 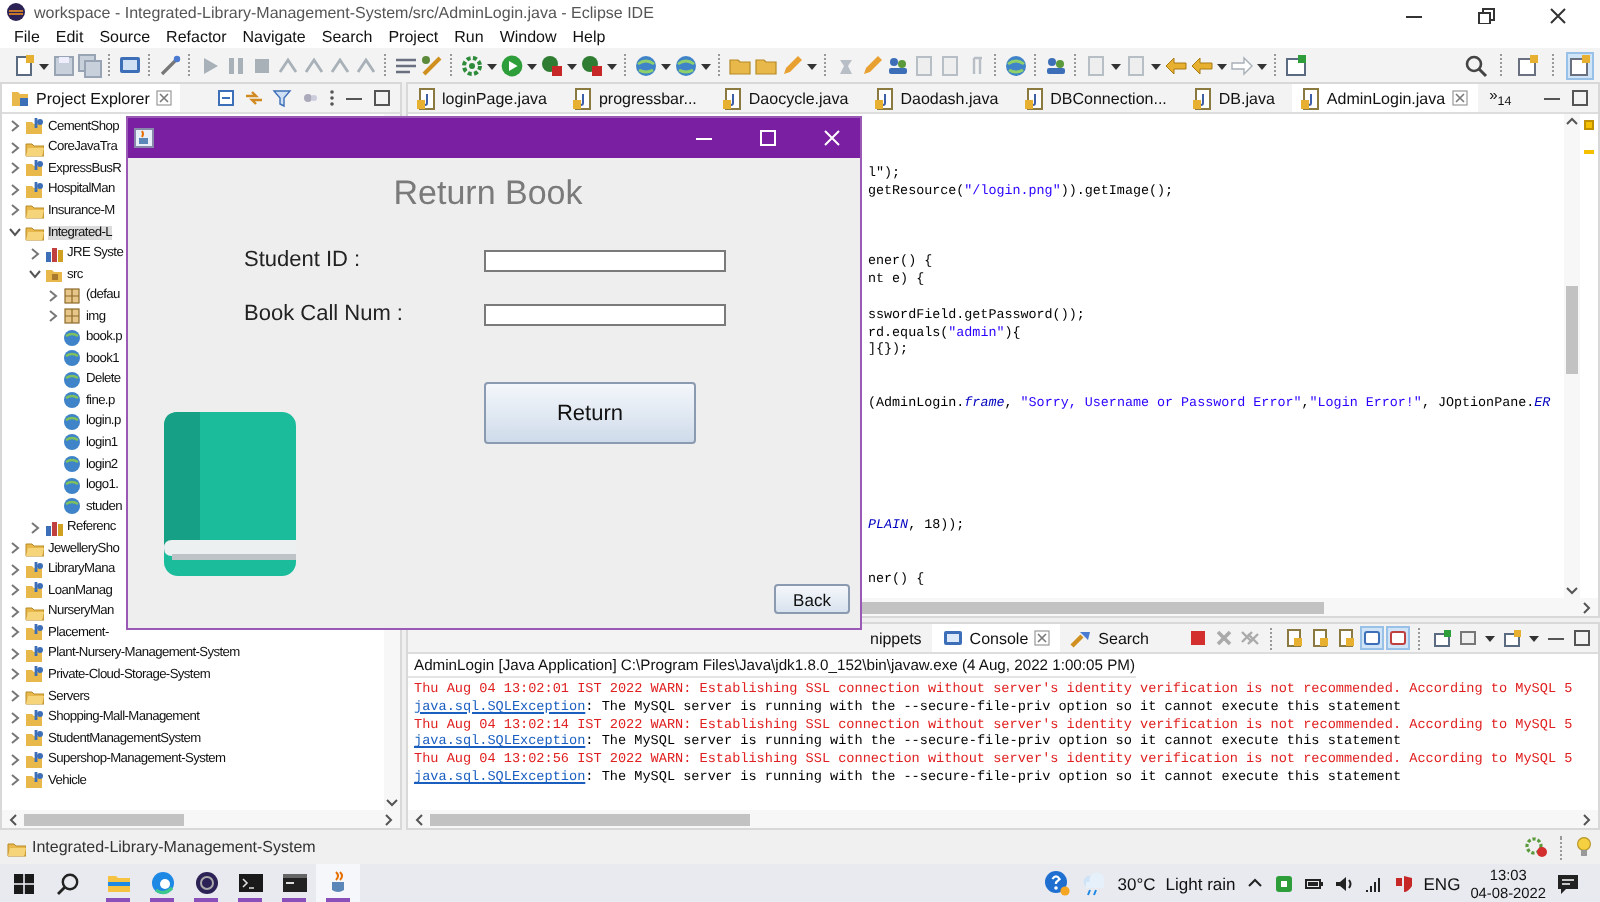 I want to click on field-label: Student ID :, so click(x=302, y=261).